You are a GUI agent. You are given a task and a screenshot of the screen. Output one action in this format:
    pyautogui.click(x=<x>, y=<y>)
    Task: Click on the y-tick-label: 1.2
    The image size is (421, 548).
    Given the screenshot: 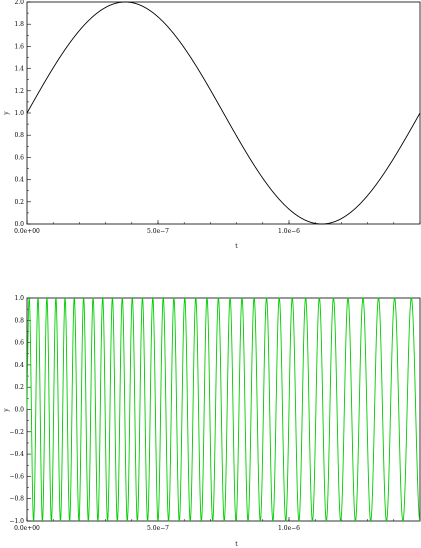 What is the action you would take?
    pyautogui.click(x=19, y=91)
    